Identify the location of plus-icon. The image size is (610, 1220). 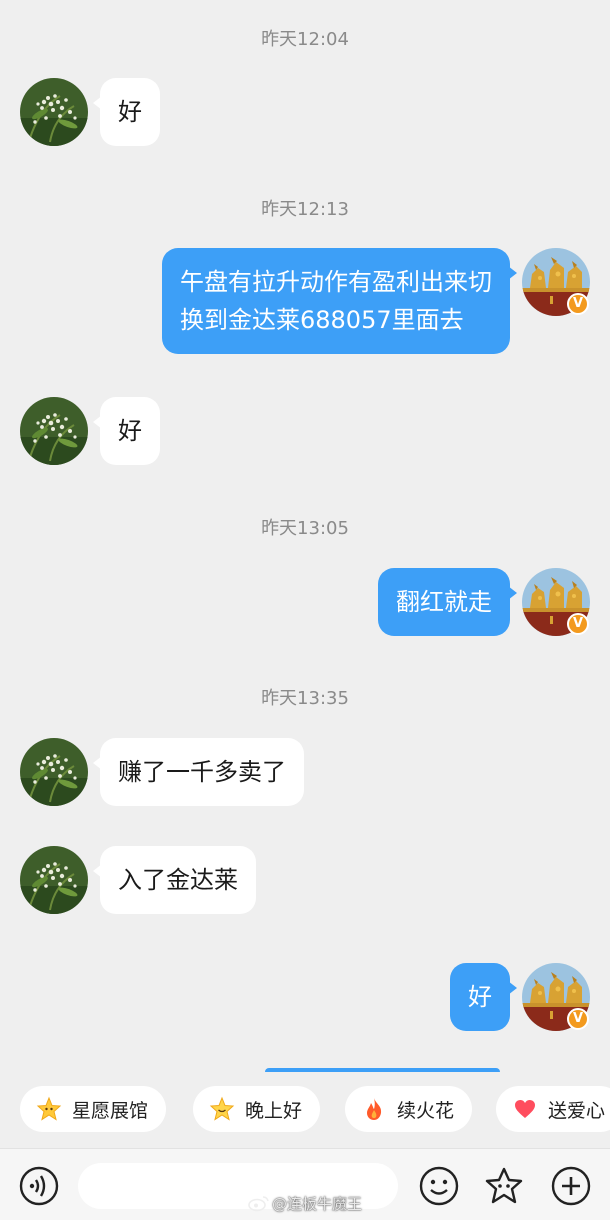
(571, 1186).